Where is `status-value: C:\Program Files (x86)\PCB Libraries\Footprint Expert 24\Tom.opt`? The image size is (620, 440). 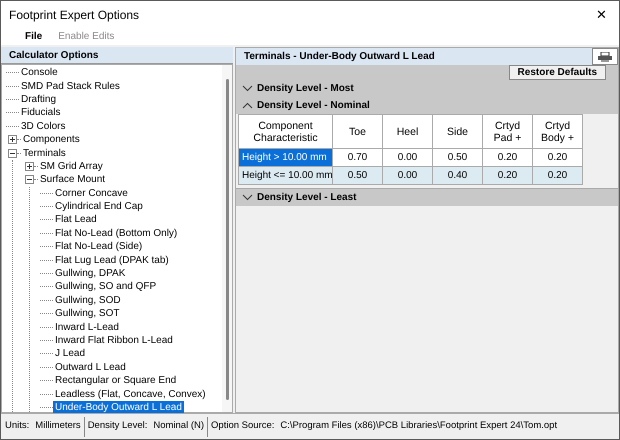
status-value: C:\Program Files (x86)\PCB Libraries\Footprint Expert 24\Tom.opt is located at coordinates (419, 426).